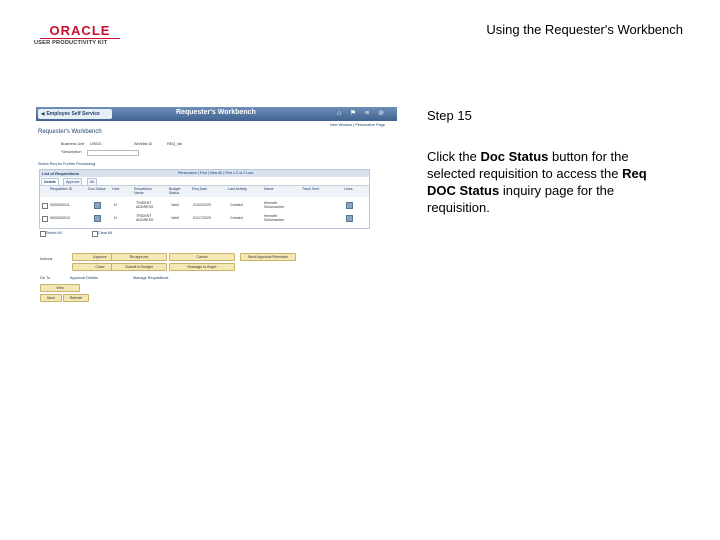 The height and width of the screenshot is (540, 720). Describe the element at coordinates (241, 189) in the screenshot. I see `col-last-activity: Last Activity` at that location.